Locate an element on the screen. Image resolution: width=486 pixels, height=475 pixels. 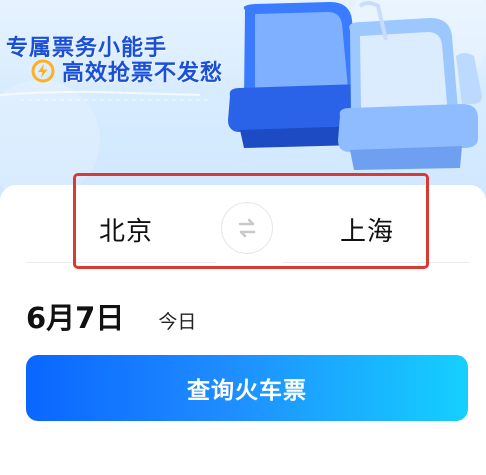
swap-arrows-icon is located at coordinates (247, 228).